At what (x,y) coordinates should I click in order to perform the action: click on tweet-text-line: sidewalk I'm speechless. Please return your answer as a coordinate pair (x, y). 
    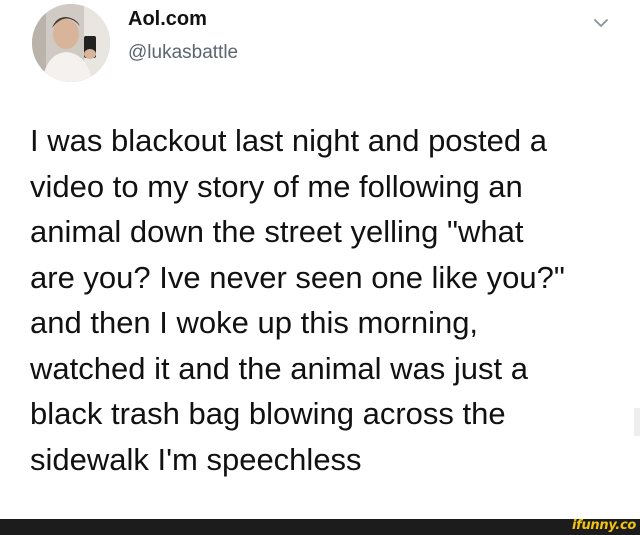
    Looking at the image, I should click on (196, 459).